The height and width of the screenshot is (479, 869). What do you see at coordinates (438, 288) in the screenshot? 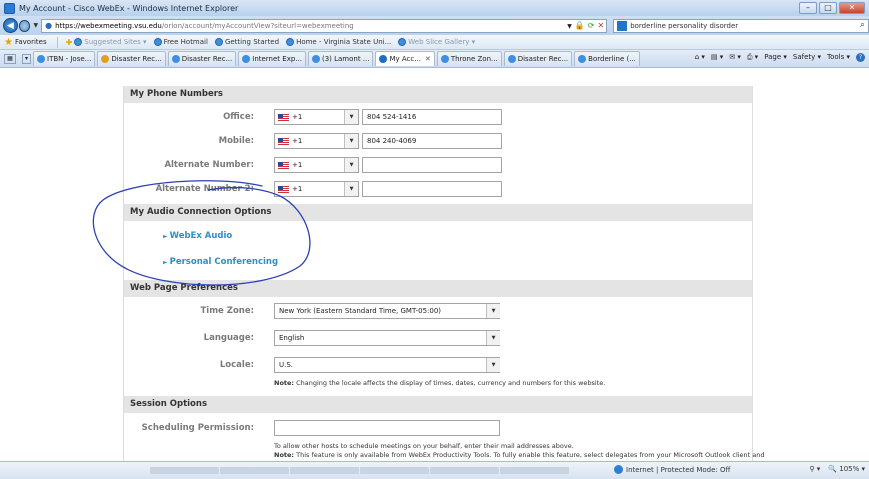
I see `section-header-web-prefs: Web Page Preferences` at bounding box center [438, 288].